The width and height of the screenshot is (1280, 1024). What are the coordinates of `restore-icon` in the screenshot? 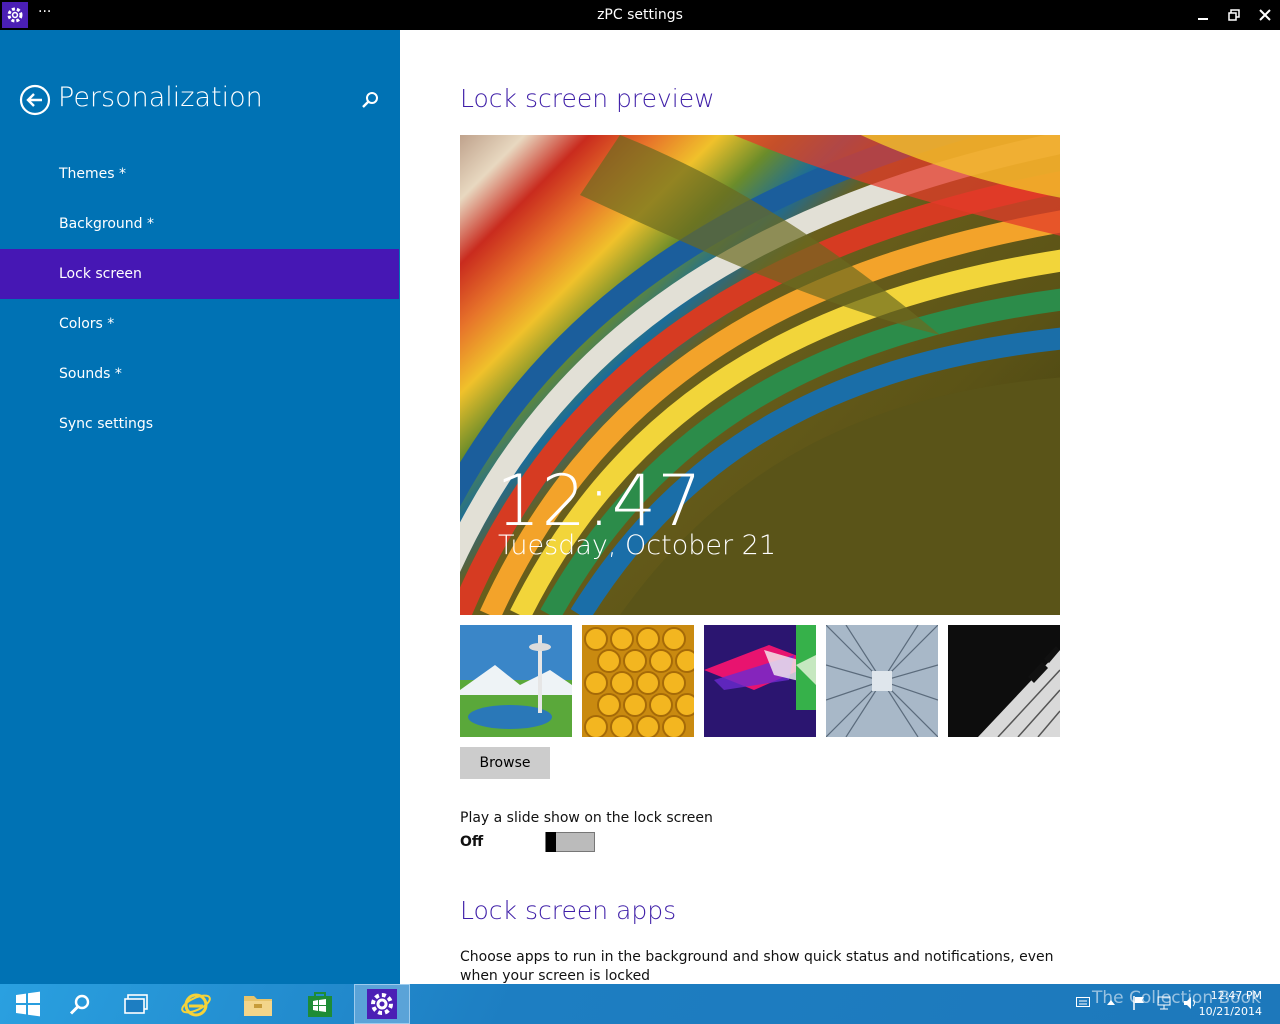 It's located at (1234, 15).